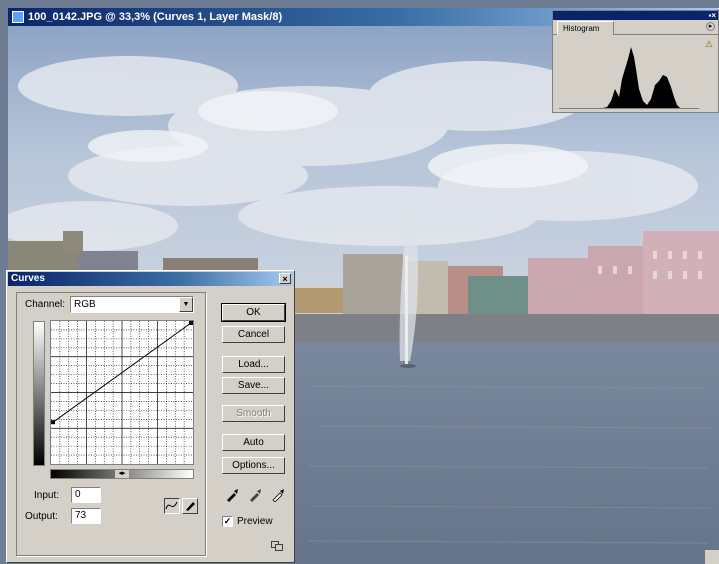  I want to click on channel-value: RGB, so click(85, 304).